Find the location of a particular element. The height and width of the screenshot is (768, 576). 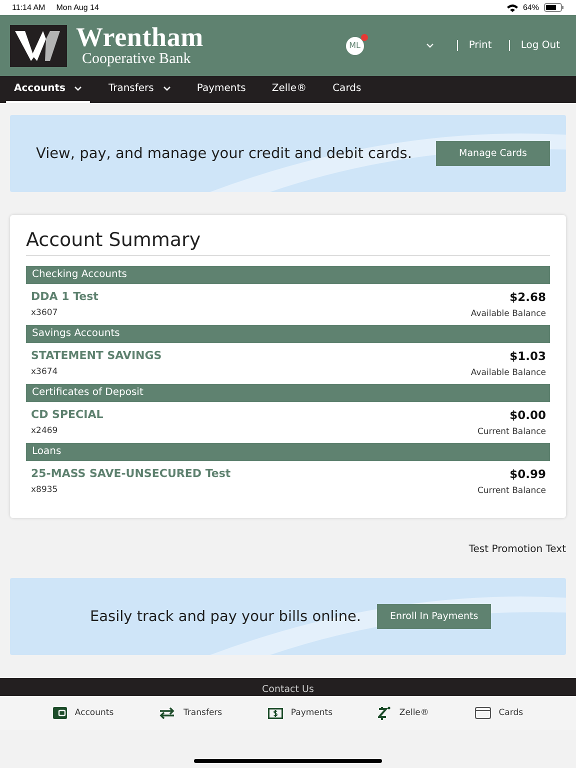

user-avatar: ML is located at coordinates (355, 45).